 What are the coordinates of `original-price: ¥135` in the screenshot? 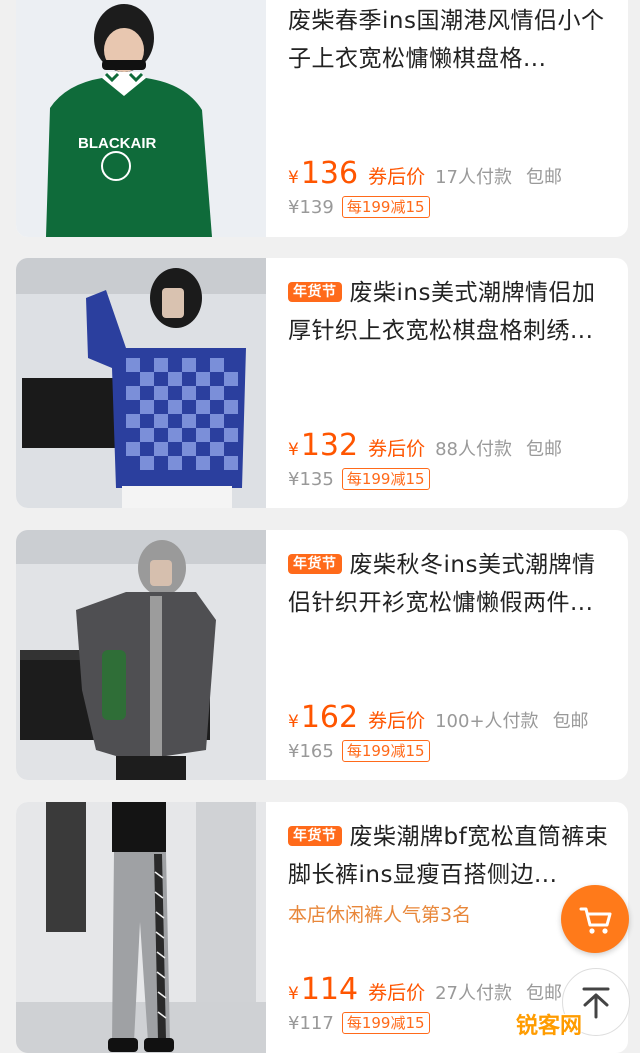 It's located at (311, 479).